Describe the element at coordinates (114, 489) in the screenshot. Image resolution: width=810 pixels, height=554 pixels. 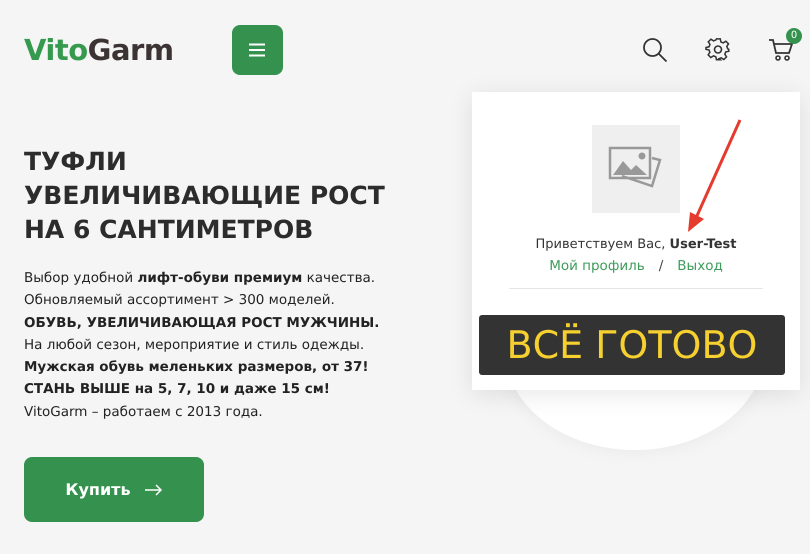
I see `buy-button: Купить` at that location.